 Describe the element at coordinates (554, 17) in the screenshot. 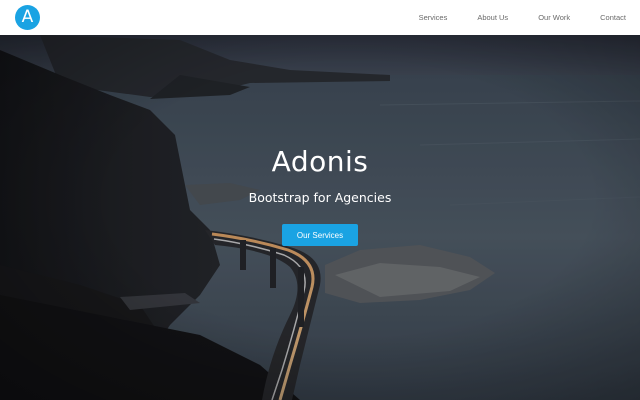

I see `nav-link-our-work: Our Work` at that location.